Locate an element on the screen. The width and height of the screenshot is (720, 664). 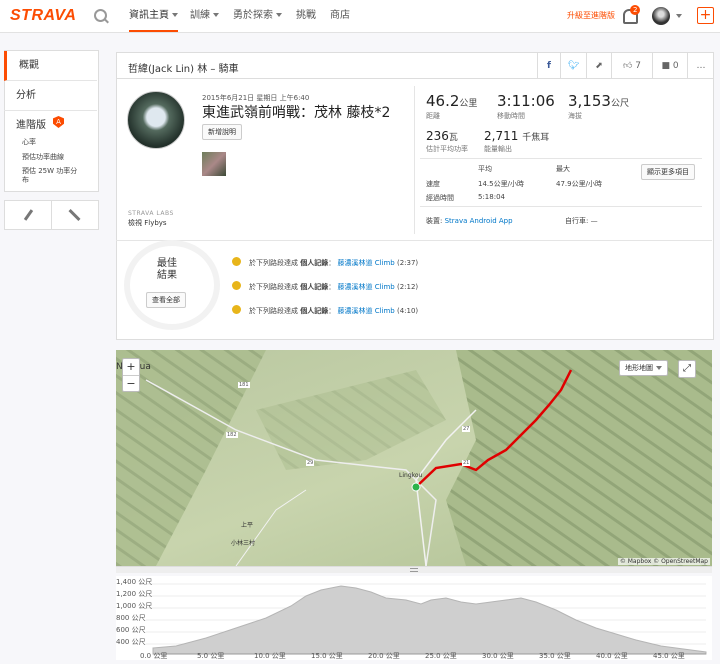
map-road-label: 21 is located at coordinates (466, 463).